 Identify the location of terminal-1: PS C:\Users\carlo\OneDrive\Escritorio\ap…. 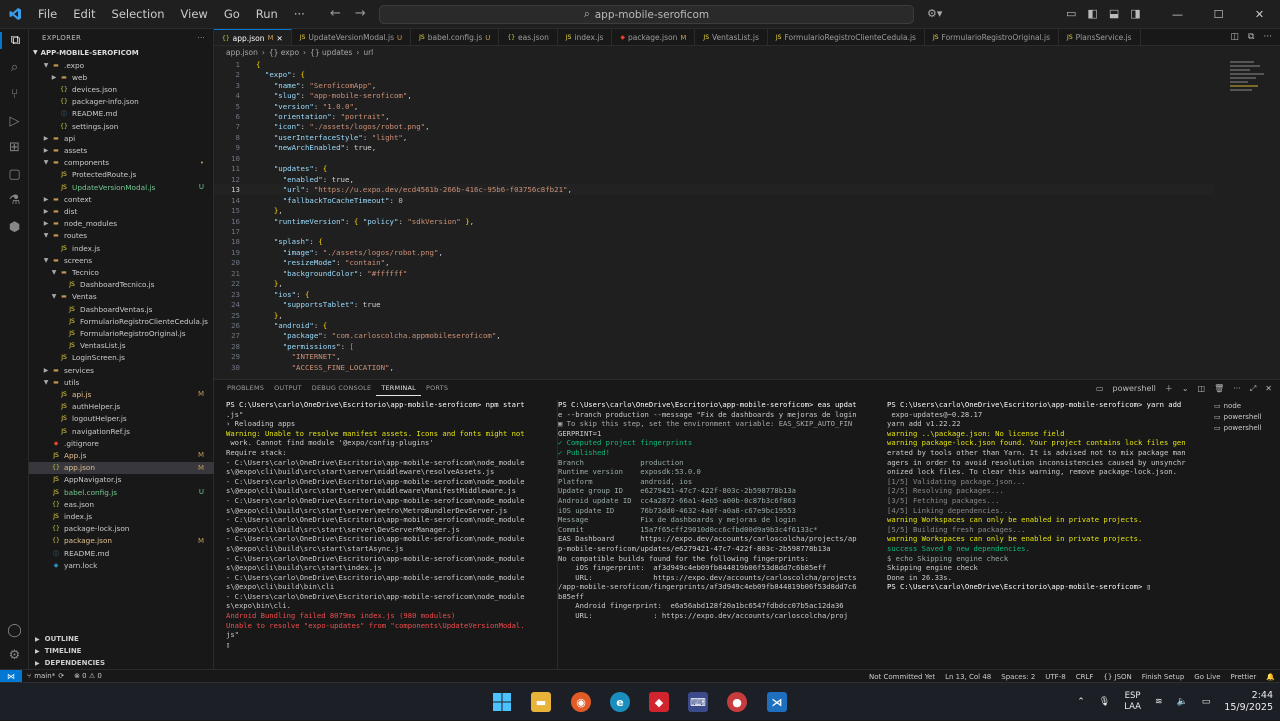
(385, 535).